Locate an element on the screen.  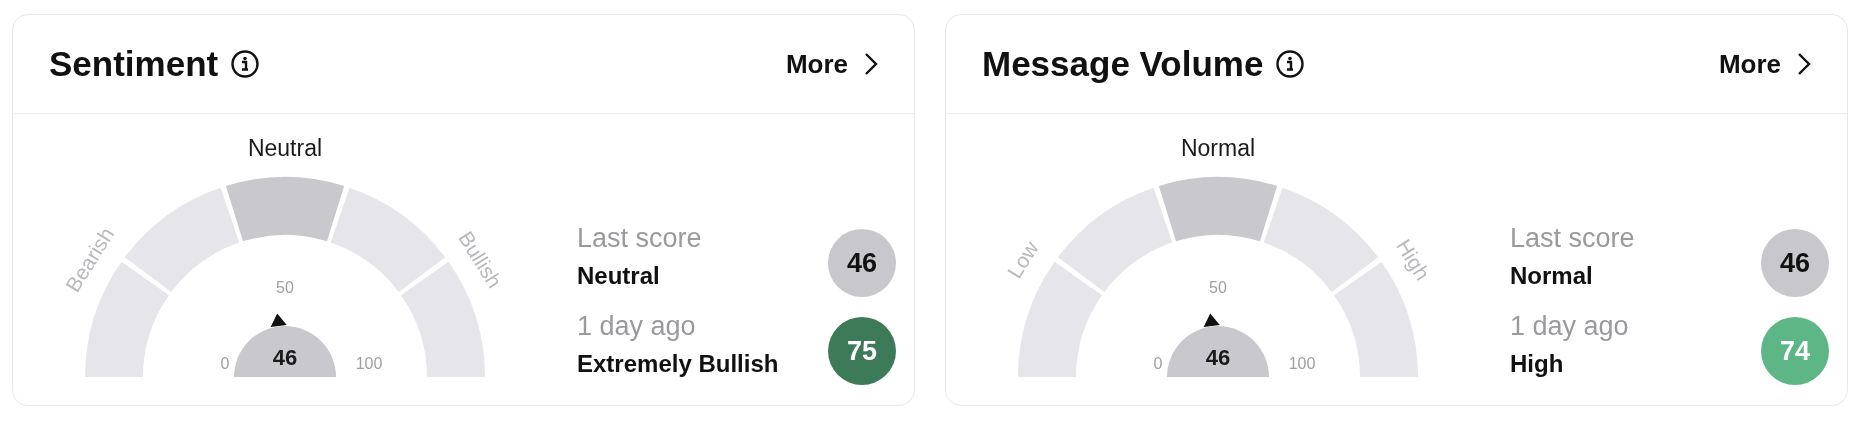
score-badge: 74 is located at coordinates (1795, 351).